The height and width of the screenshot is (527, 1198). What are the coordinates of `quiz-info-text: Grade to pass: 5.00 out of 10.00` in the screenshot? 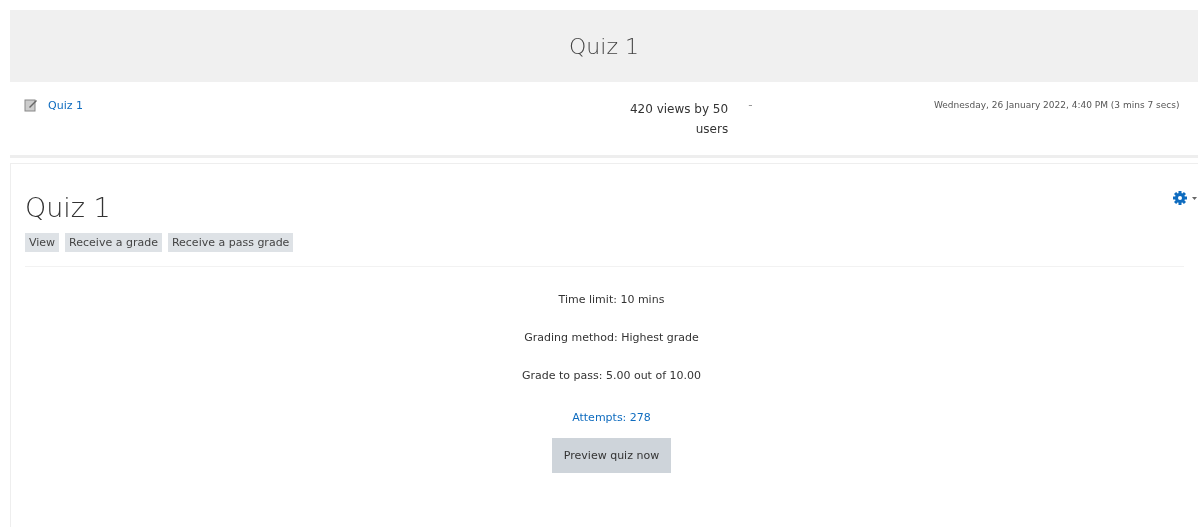 It's located at (611, 375).